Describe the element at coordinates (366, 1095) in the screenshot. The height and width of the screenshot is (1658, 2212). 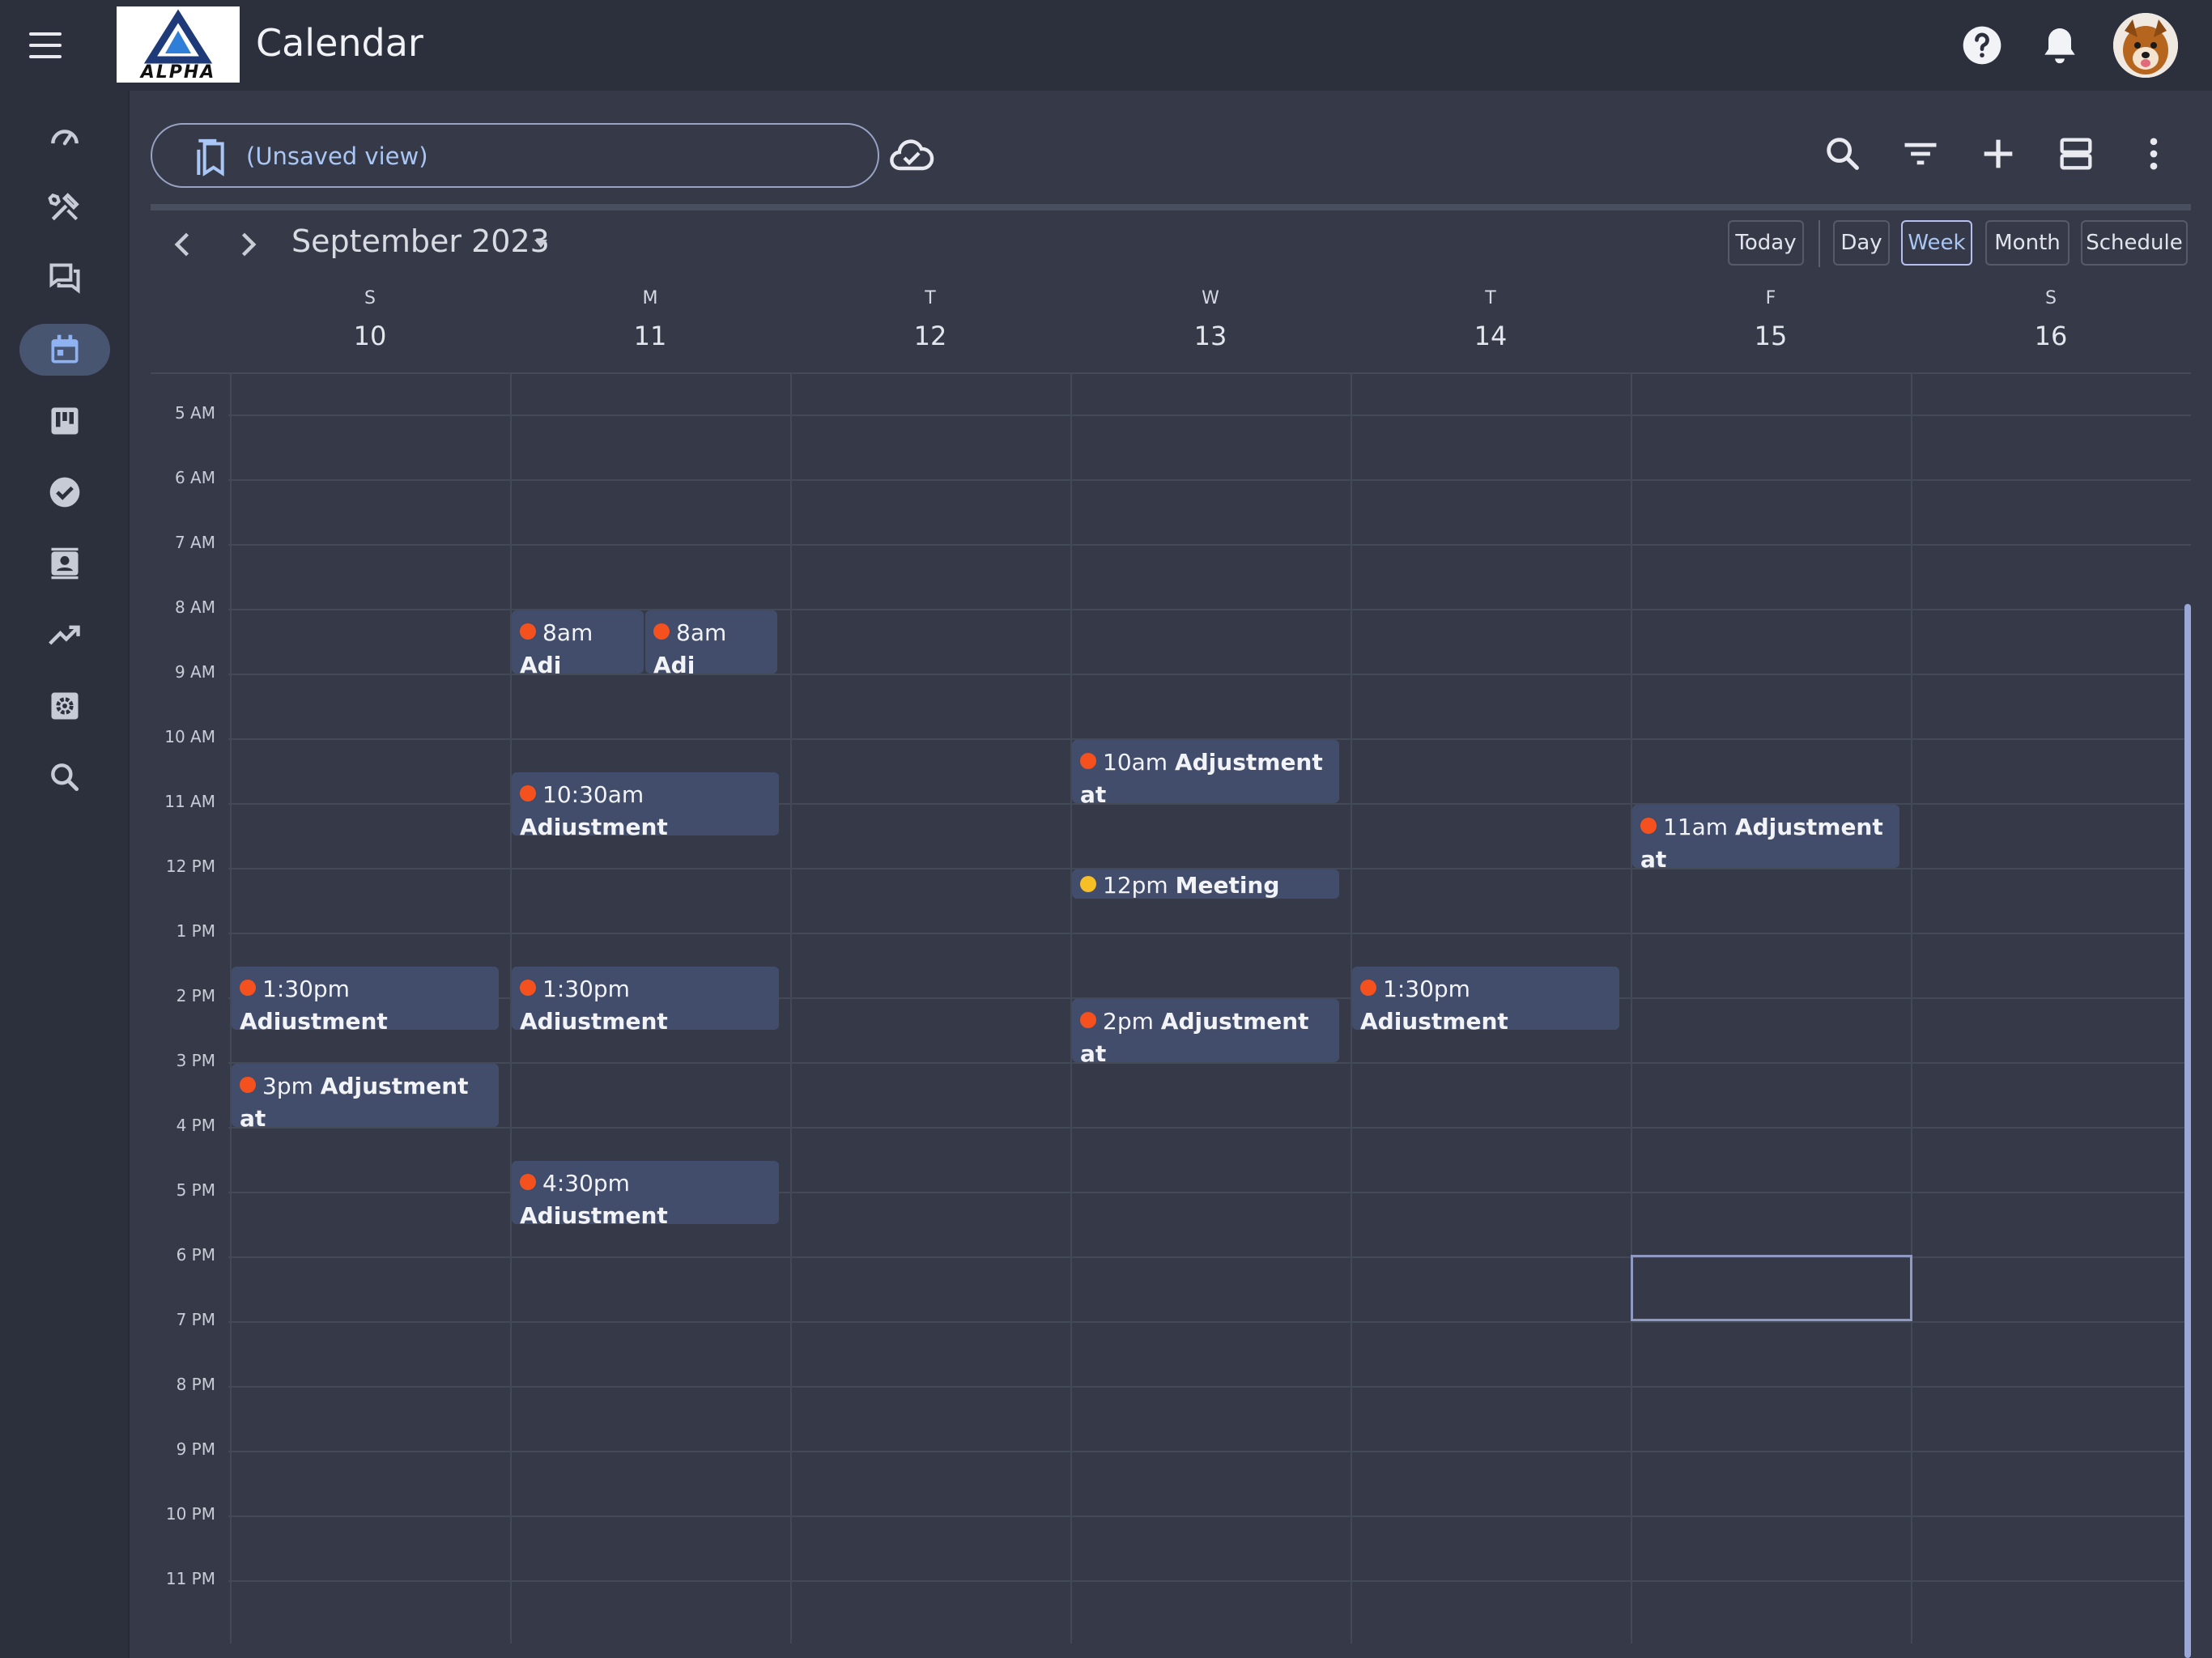
I see `calendar-event: 3pm Adjustment at959303 Edmund` at that location.